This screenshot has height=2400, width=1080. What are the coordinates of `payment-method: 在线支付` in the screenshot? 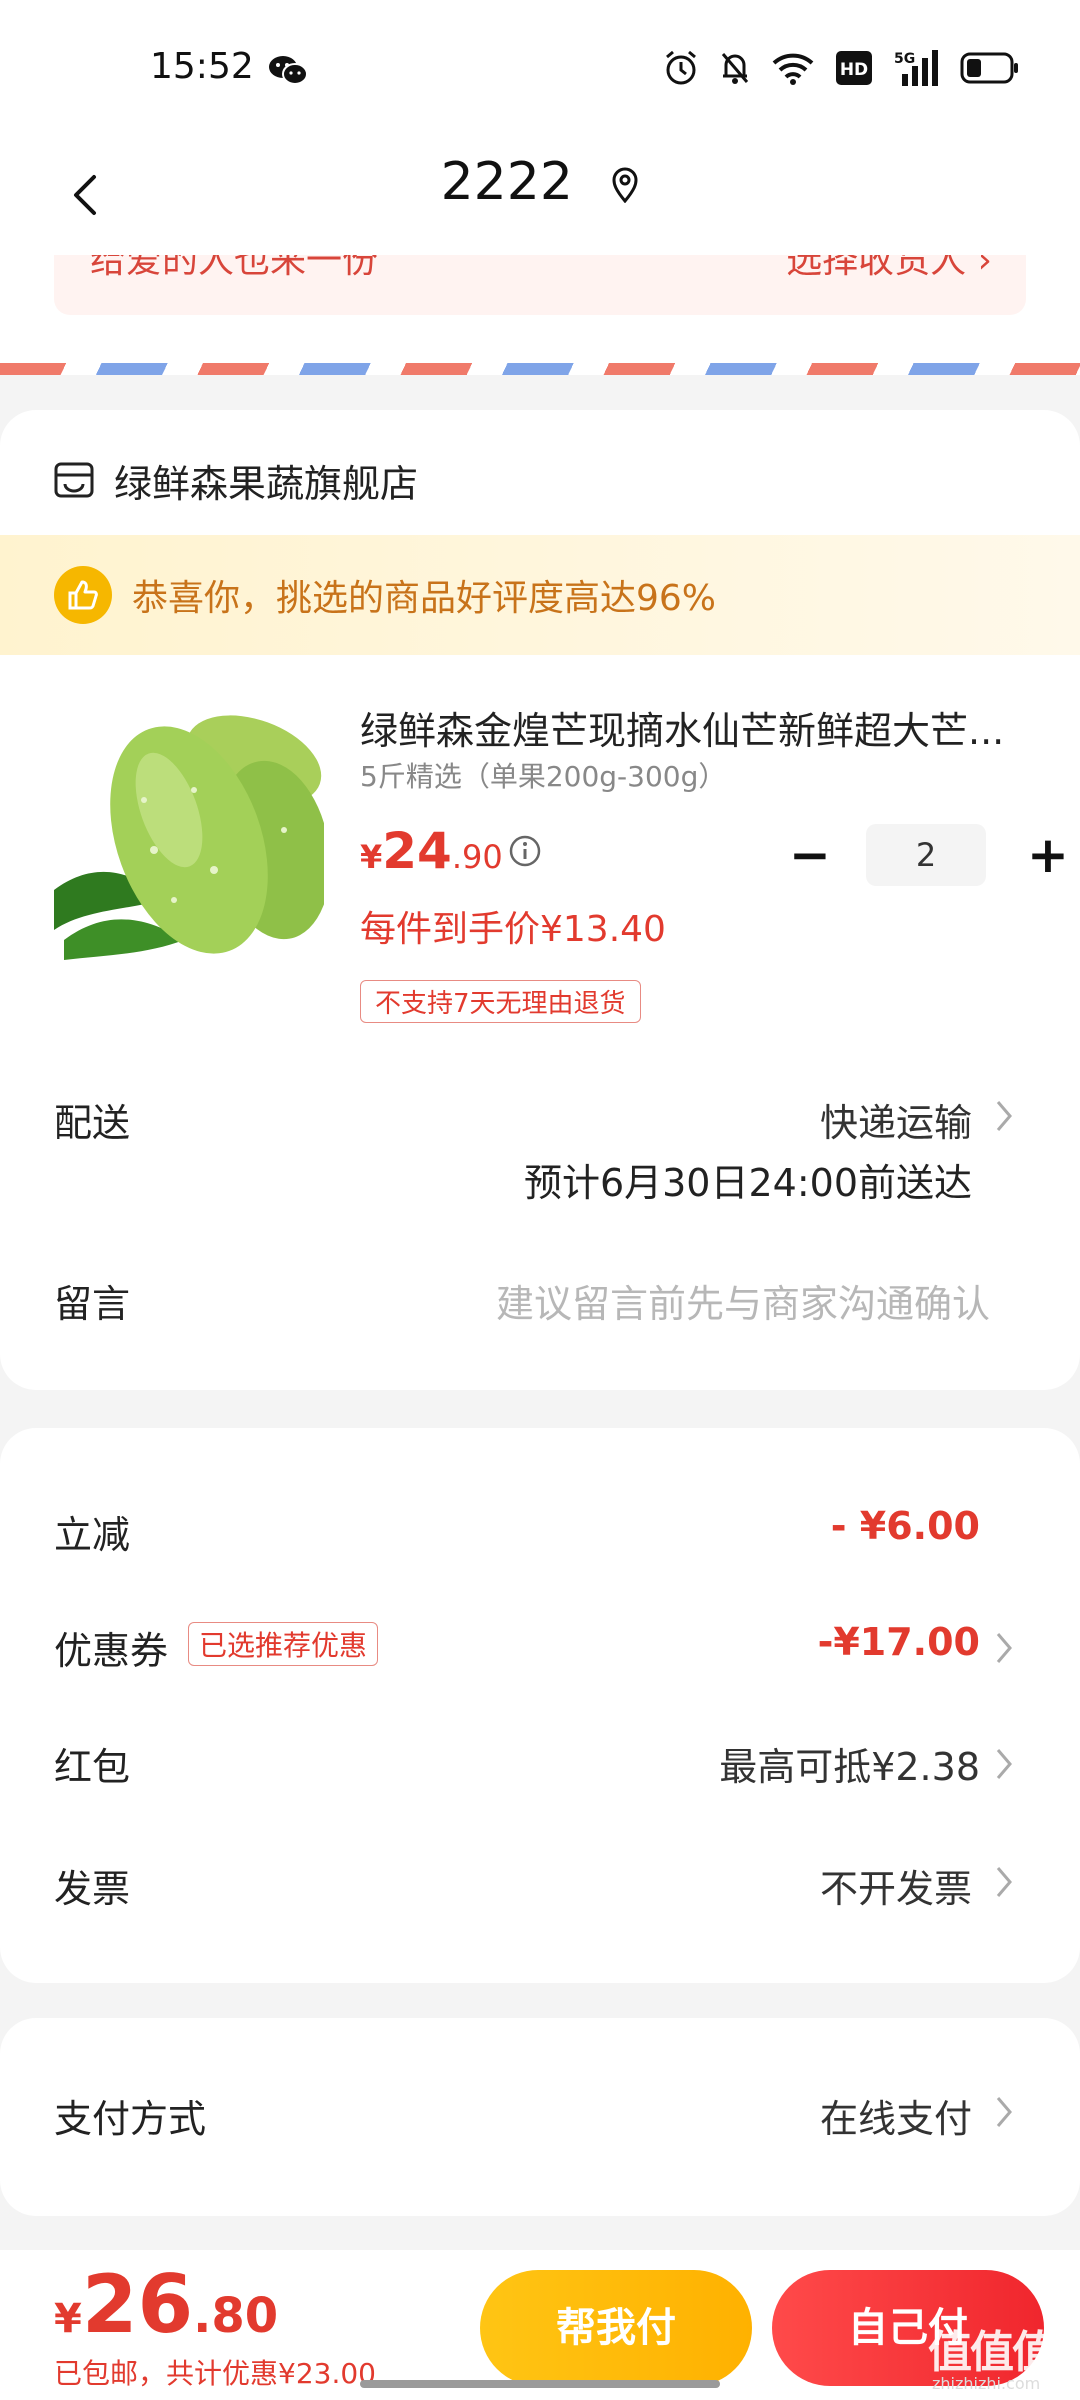 It's located at (896, 2115).